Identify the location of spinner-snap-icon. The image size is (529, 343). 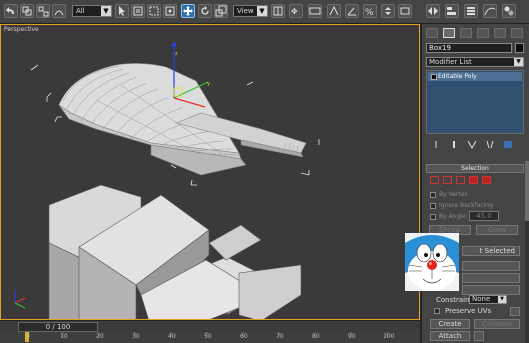
(388, 11).